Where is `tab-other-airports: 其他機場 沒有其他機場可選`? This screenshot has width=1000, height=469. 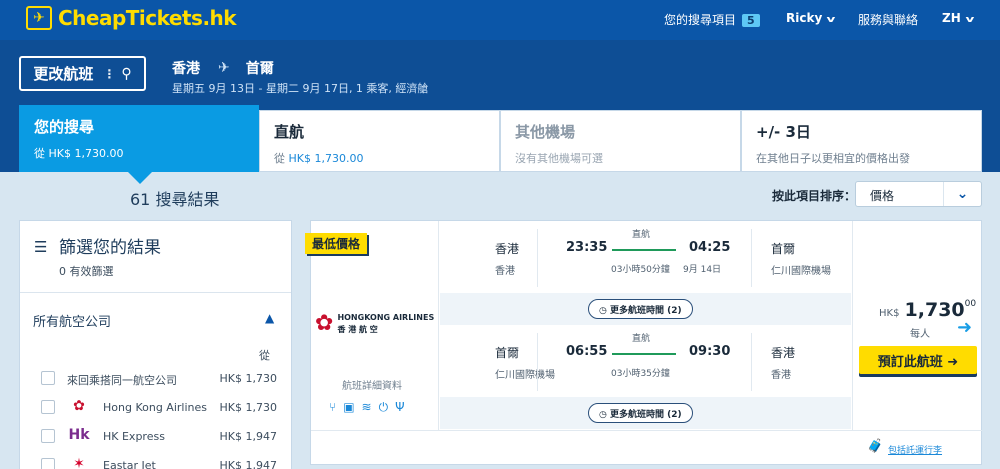 tab-other-airports: 其他機場 沒有其他機場可選 is located at coordinates (620, 141).